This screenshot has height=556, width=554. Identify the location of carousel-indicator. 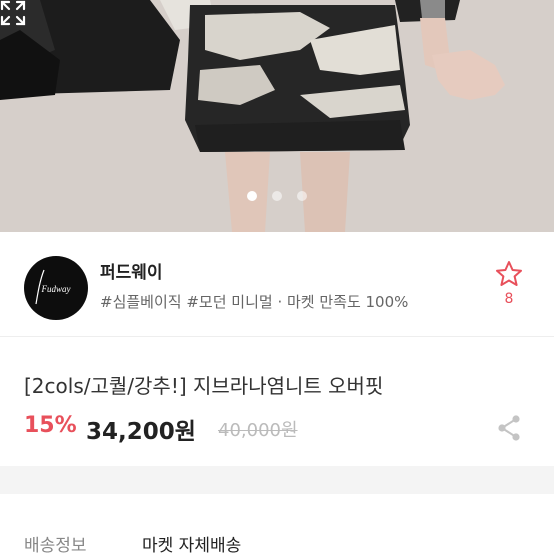
(277, 197).